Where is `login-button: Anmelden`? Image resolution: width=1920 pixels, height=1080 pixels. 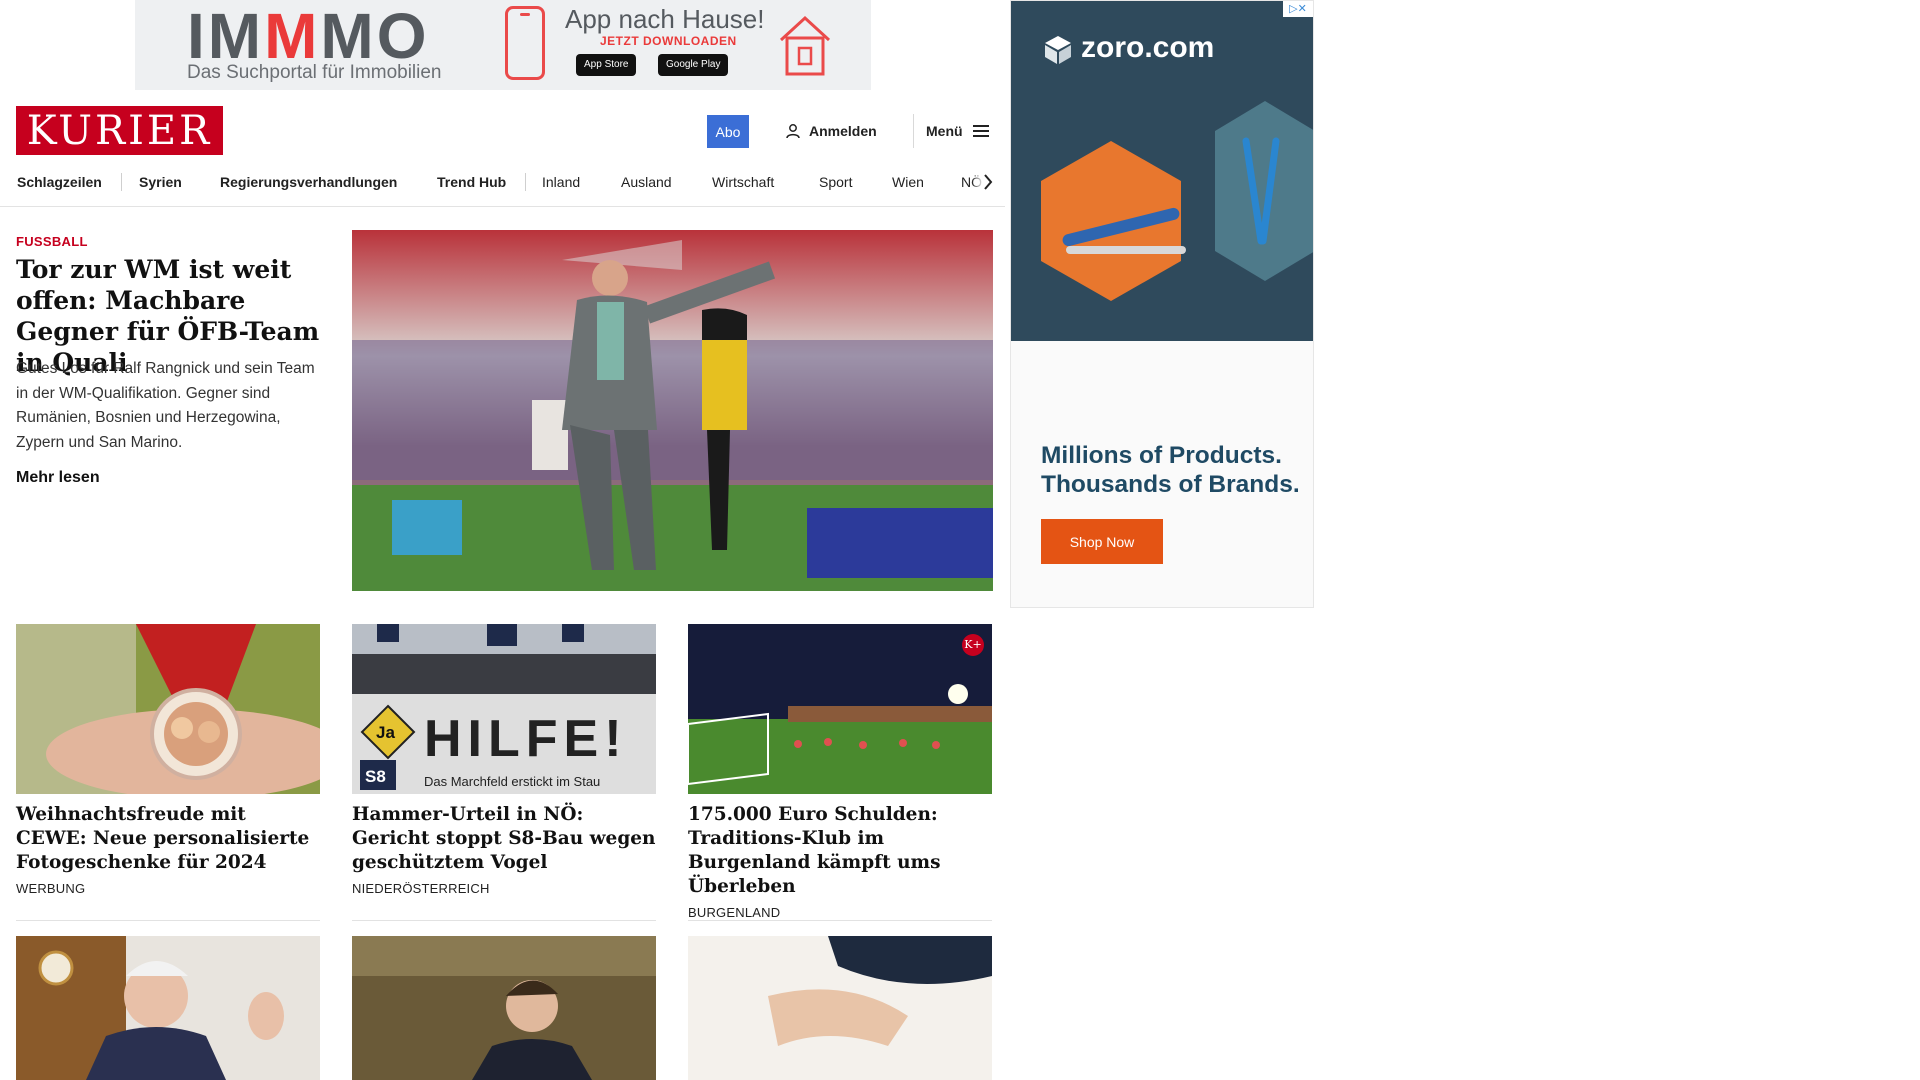
login-button: Anmelden is located at coordinates (831, 131).